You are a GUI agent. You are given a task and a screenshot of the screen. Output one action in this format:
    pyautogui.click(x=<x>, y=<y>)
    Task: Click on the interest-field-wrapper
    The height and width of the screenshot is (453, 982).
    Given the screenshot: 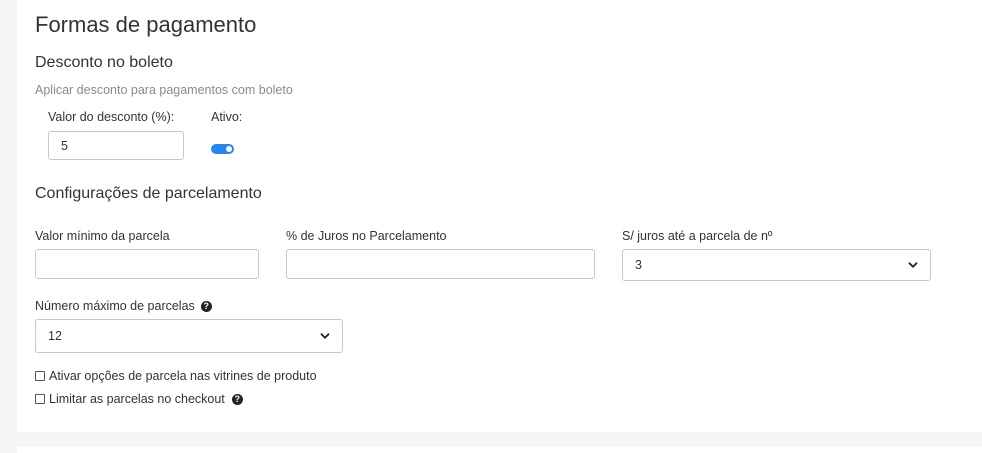 What is the action you would take?
    pyautogui.click(x=440, y=264)
    